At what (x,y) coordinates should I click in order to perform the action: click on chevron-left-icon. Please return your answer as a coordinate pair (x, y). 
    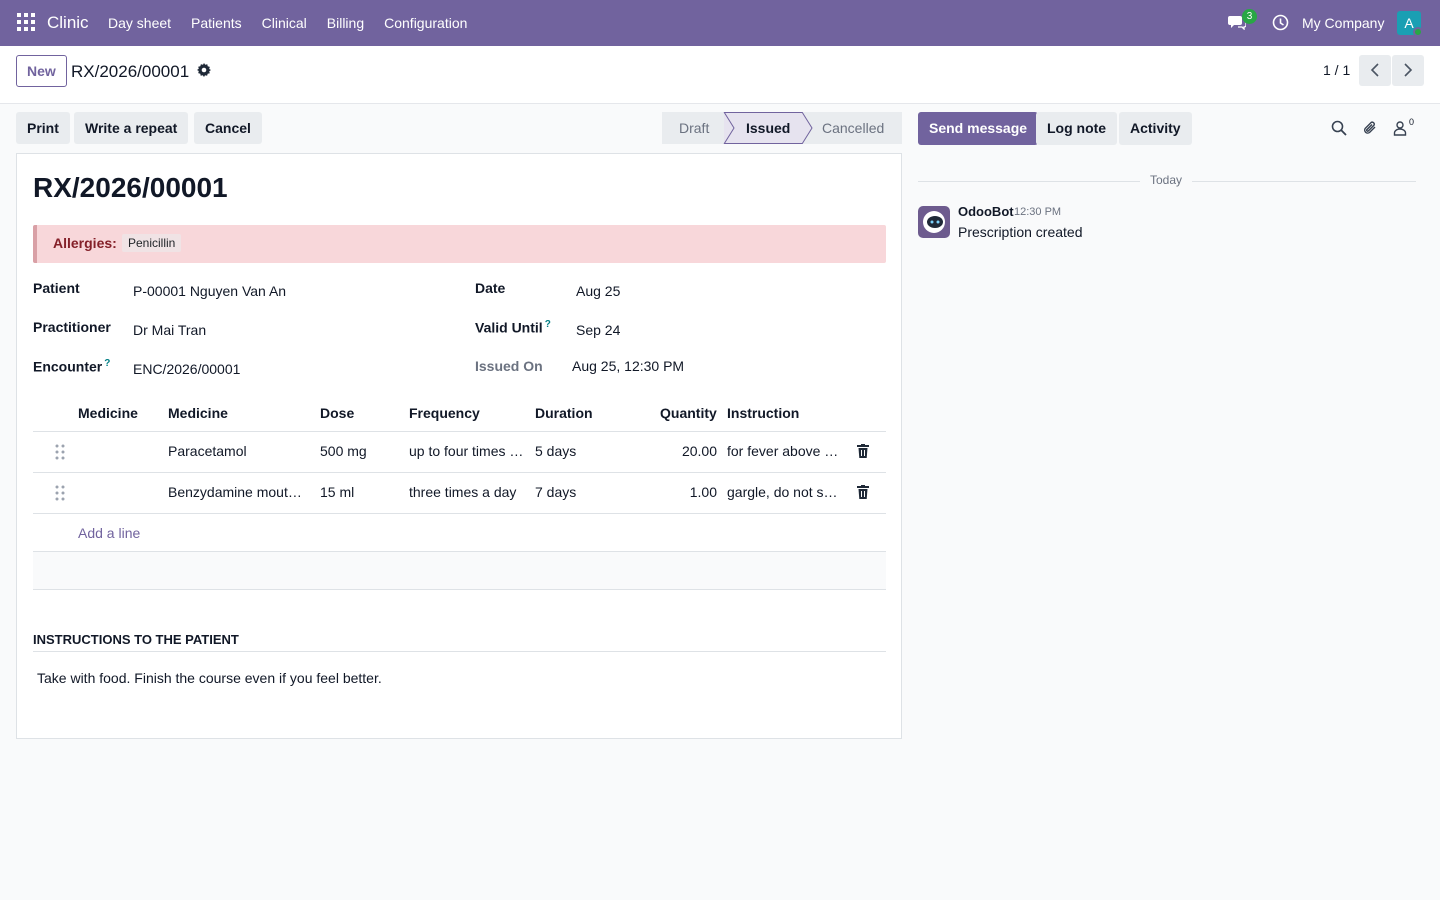
    Looking at the image, I should click on (1374, 70).